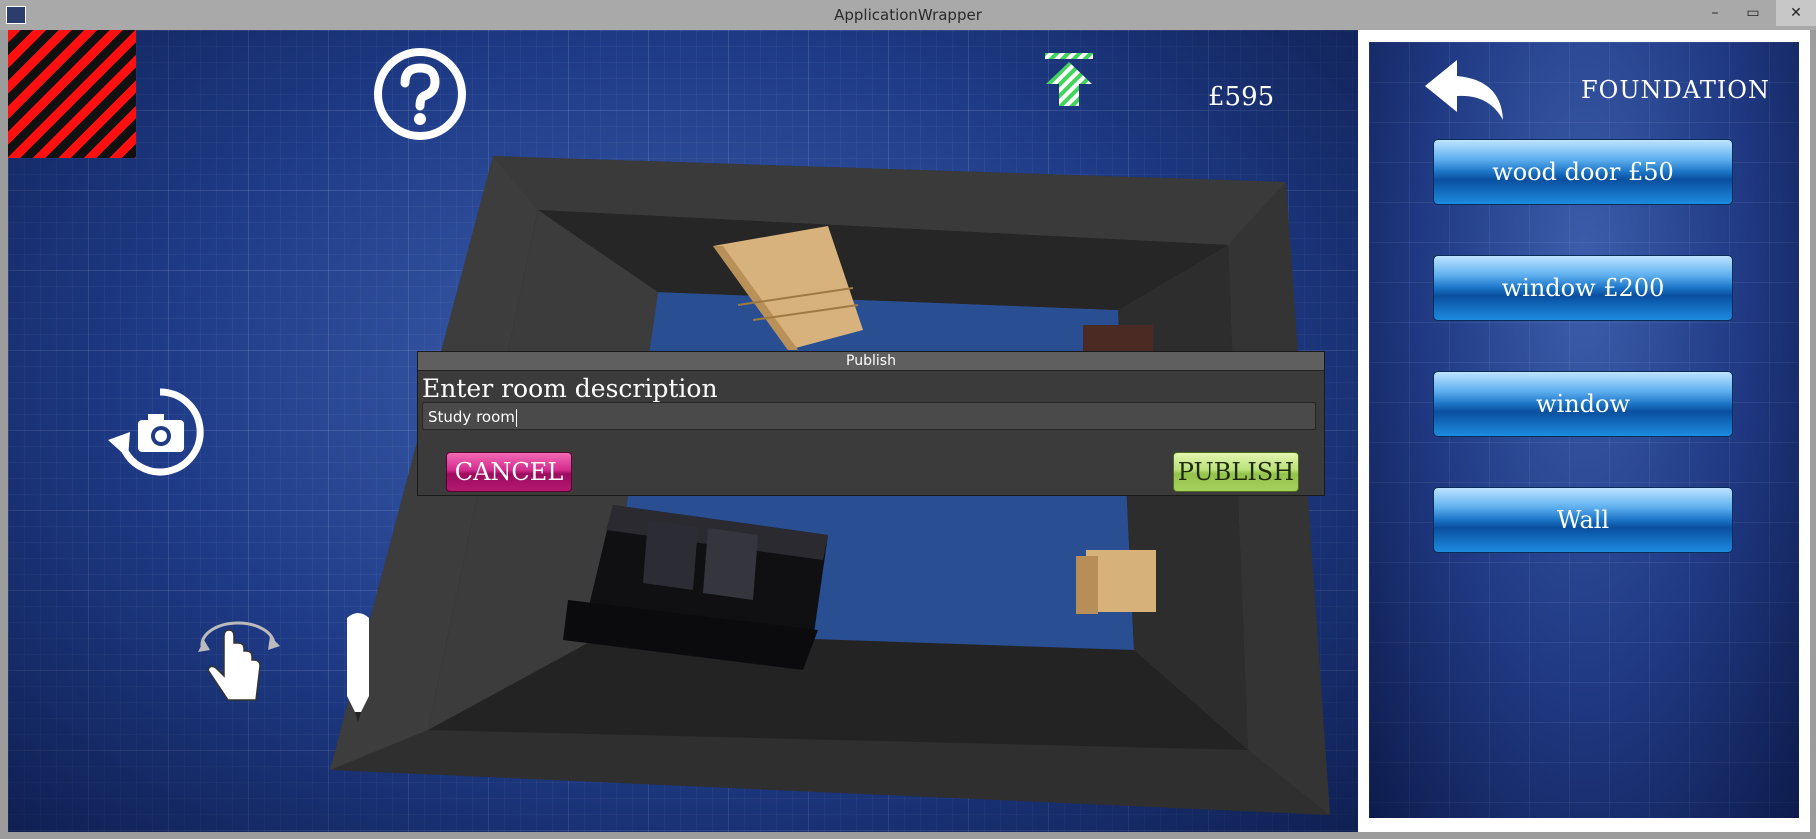 Image resolution: width=1816 pixels, height=839 pixels. I want to click on room-description-value: Study room, so click(471, 417).